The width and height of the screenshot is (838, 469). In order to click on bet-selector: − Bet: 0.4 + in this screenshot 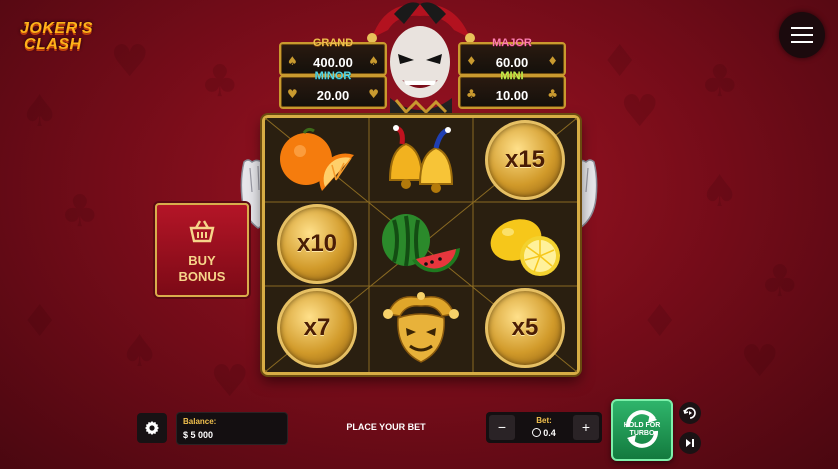, I will do `click(544, 427)`.